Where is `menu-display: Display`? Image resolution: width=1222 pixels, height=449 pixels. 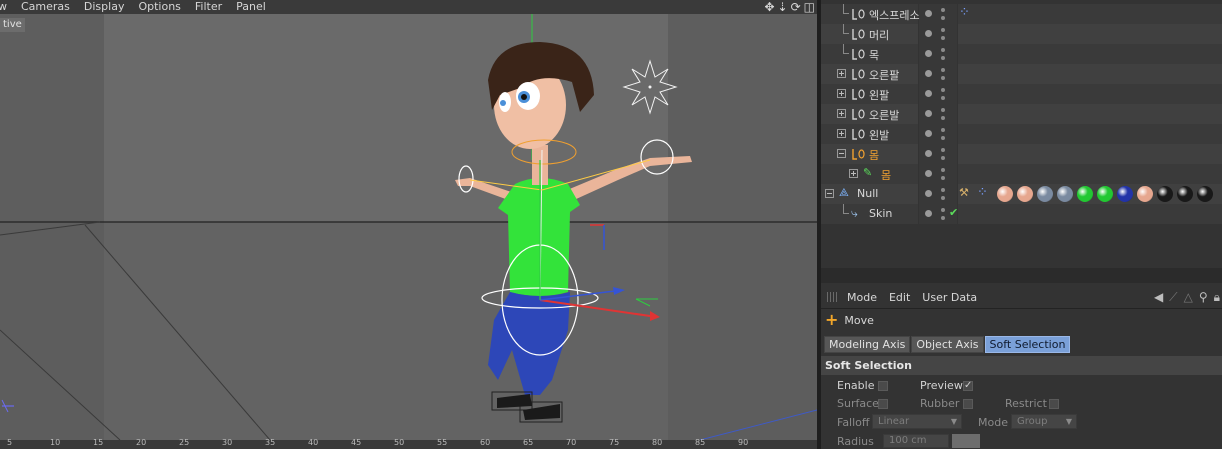
menu-display: Display is located at coordinates (104, 7).